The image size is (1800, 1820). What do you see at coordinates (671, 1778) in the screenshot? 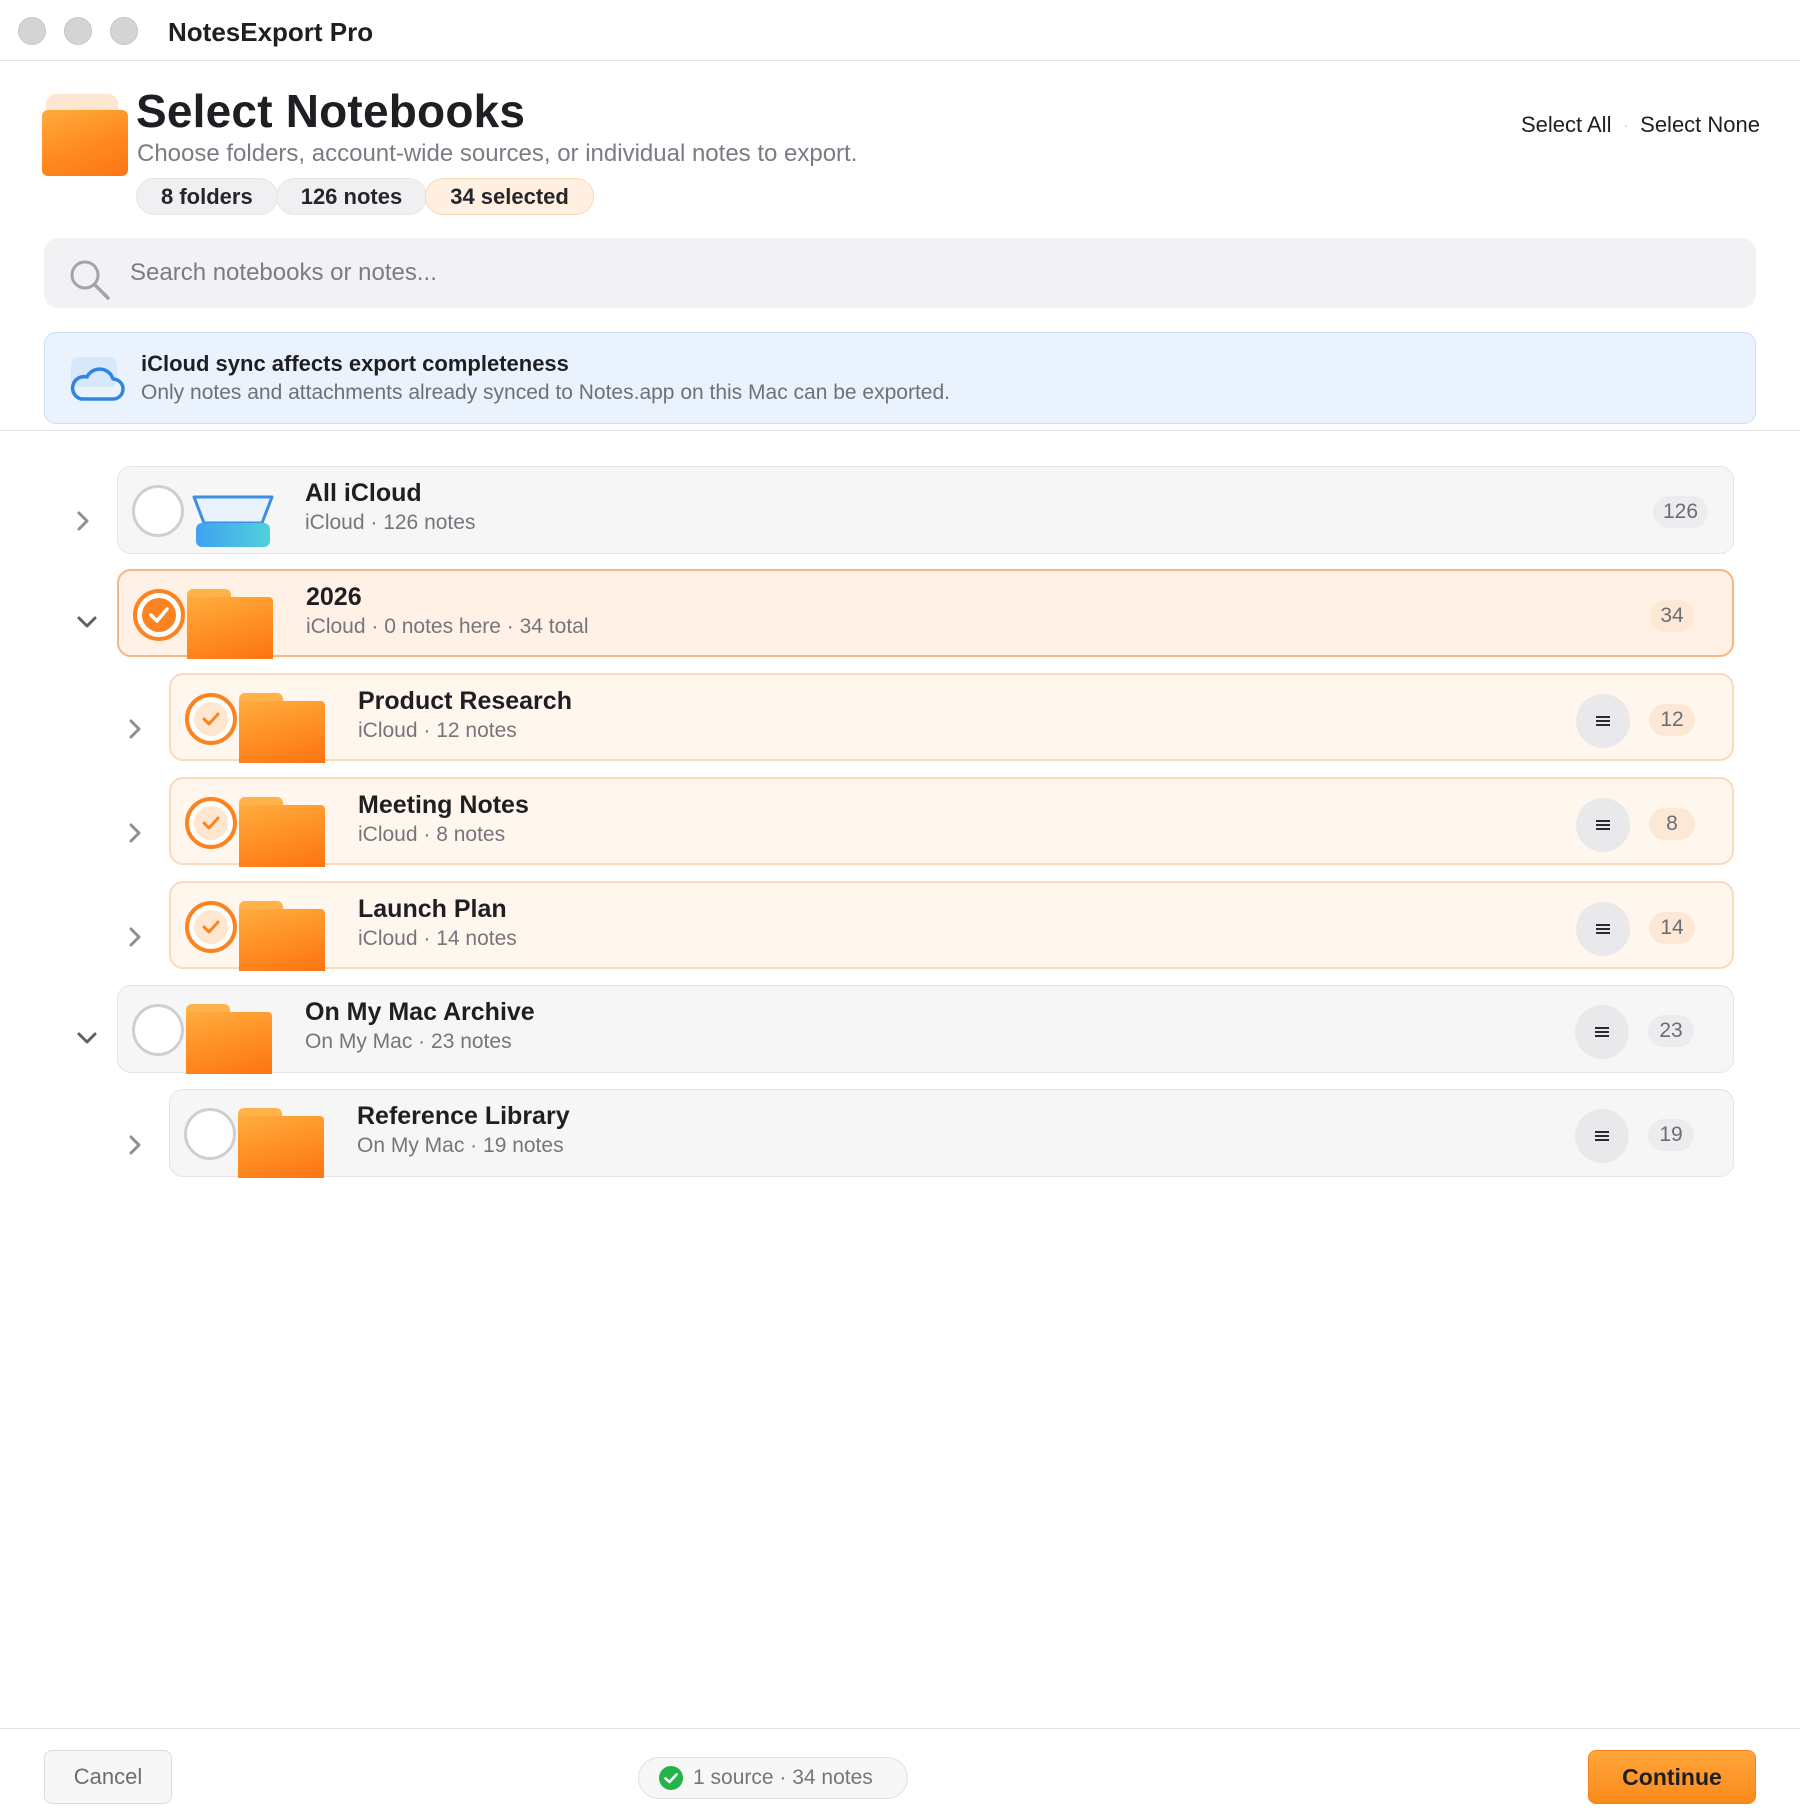
I see `check-circle-icon` at bounding box center [671, 1778].